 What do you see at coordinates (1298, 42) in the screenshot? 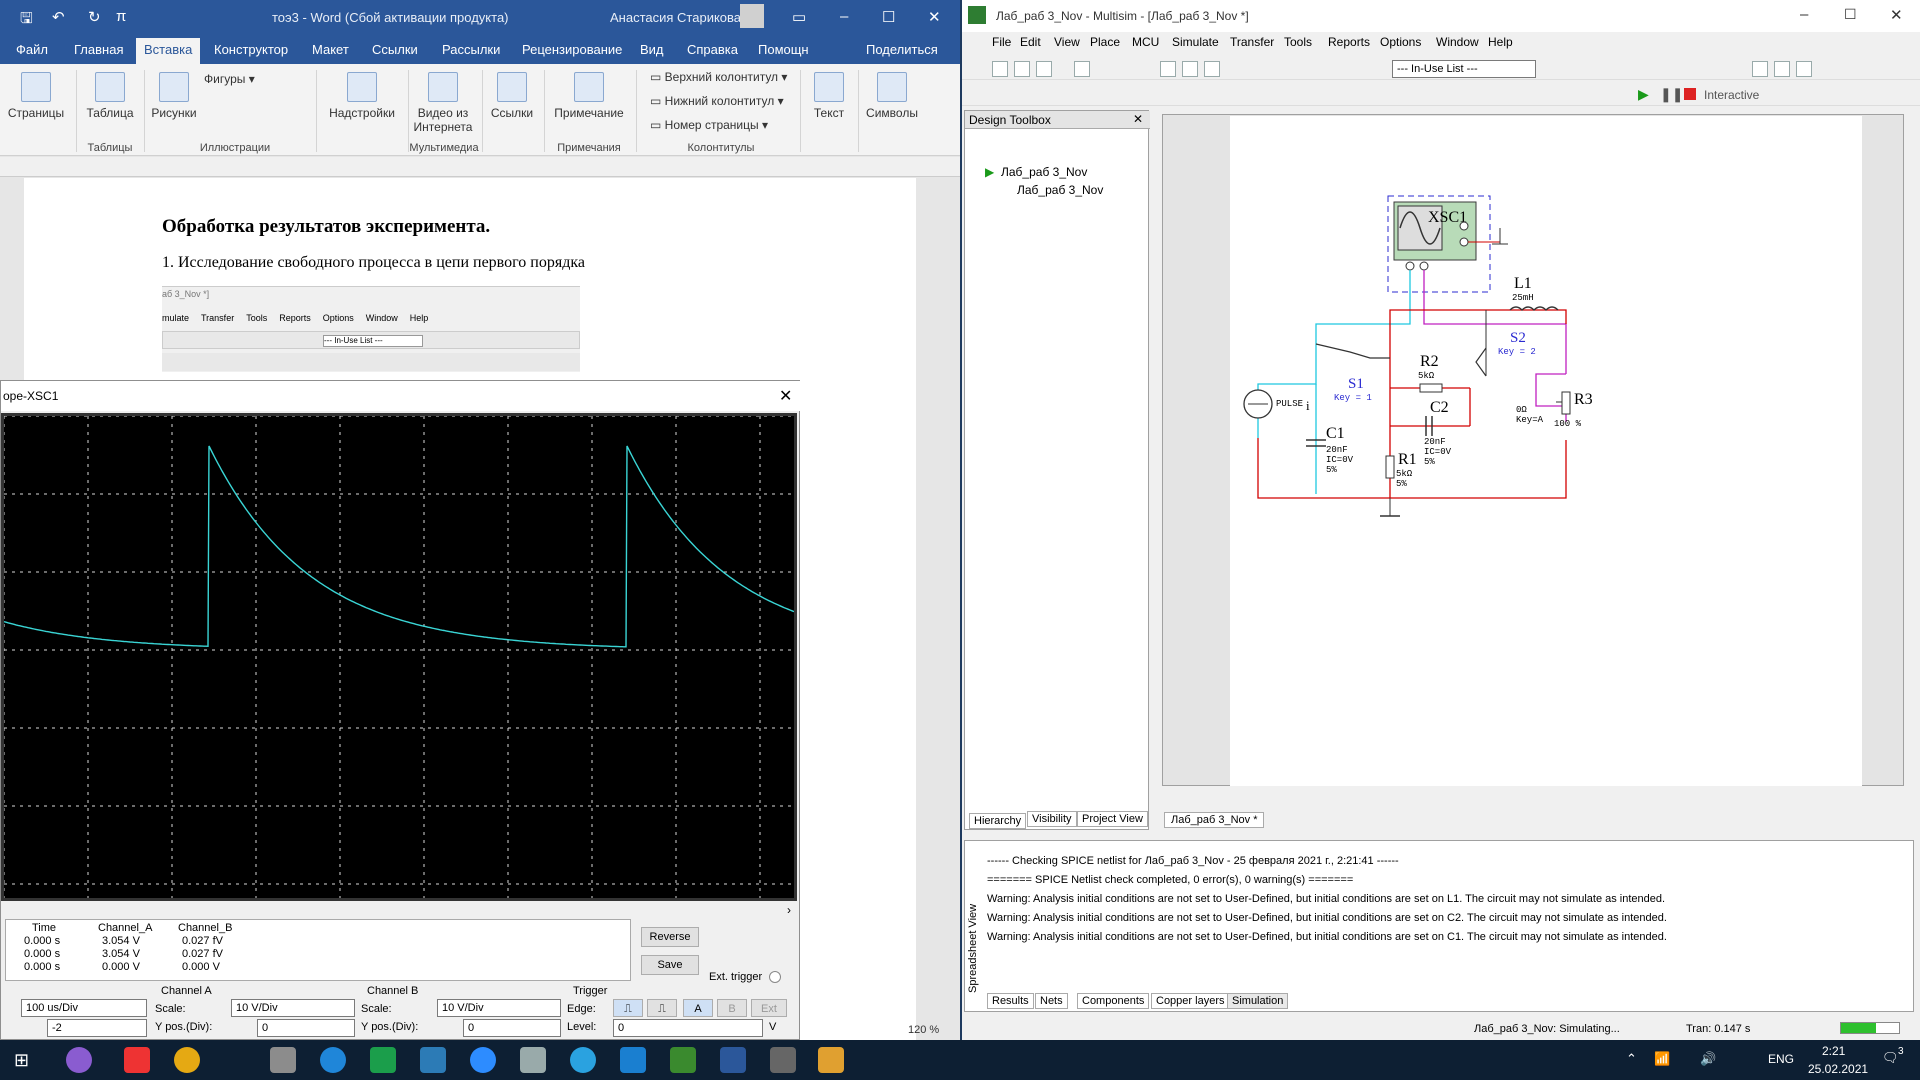
I see `menu-tools: Tools` at bounding box center [1298, 42].